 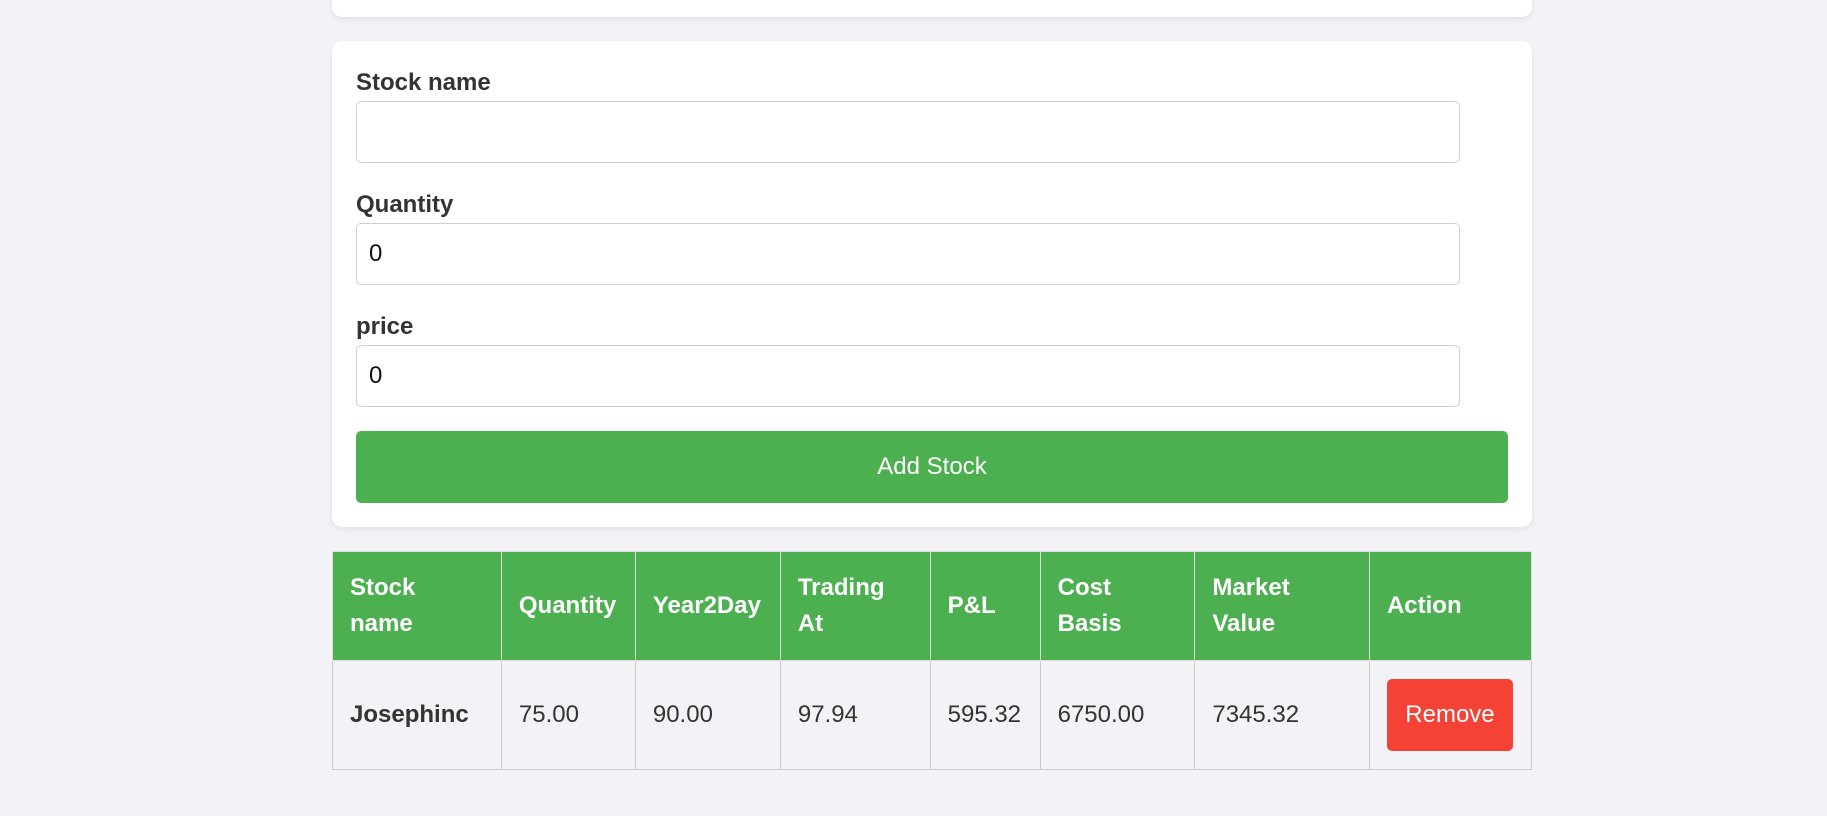 I want to click on cell-trading-at: 97.94, so click(x=855, y=715).